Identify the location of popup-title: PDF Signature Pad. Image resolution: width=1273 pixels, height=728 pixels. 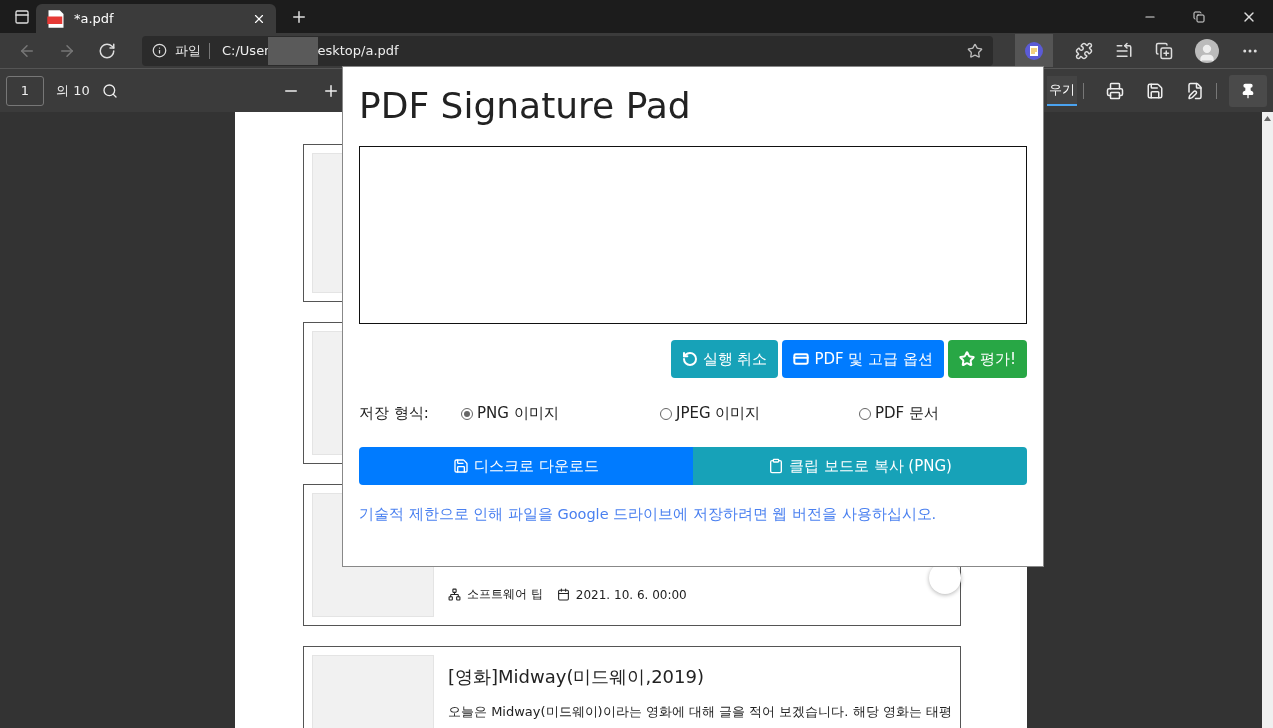
(525, 105).